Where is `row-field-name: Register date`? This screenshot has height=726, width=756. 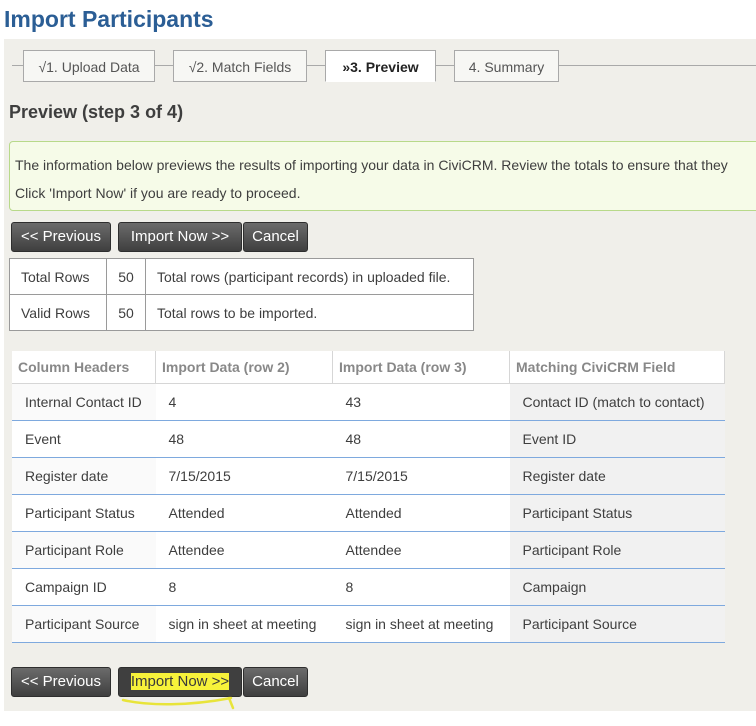
row-field-name: Register date is located at coordinates (84, 476).